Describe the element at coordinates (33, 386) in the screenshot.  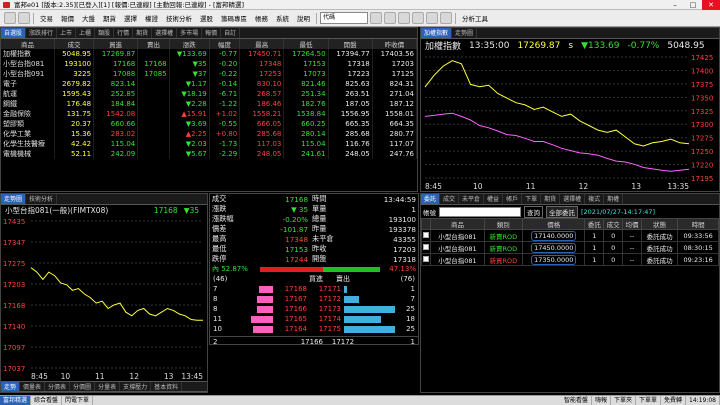
I see `tick-bottom-tab: 價量表` at that location.